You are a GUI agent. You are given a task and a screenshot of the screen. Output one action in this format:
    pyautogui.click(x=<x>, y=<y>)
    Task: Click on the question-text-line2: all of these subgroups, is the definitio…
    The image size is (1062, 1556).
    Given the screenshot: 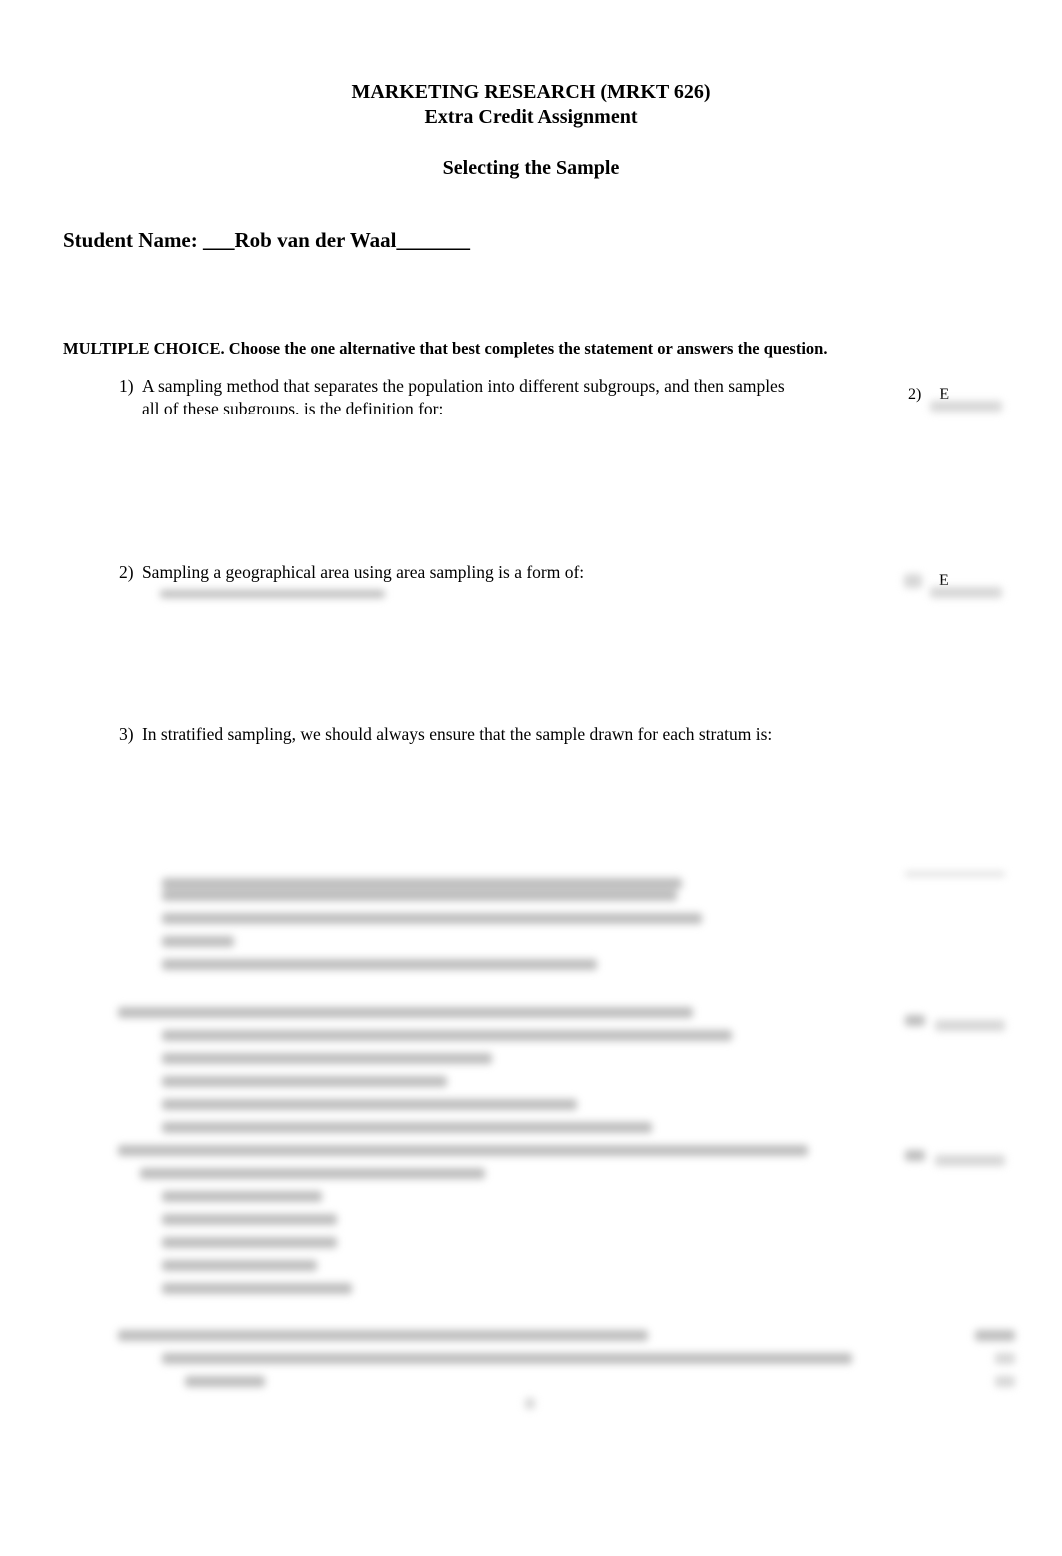 What is the action you would take?
    pyautogui.click(x=293, y=406)
    